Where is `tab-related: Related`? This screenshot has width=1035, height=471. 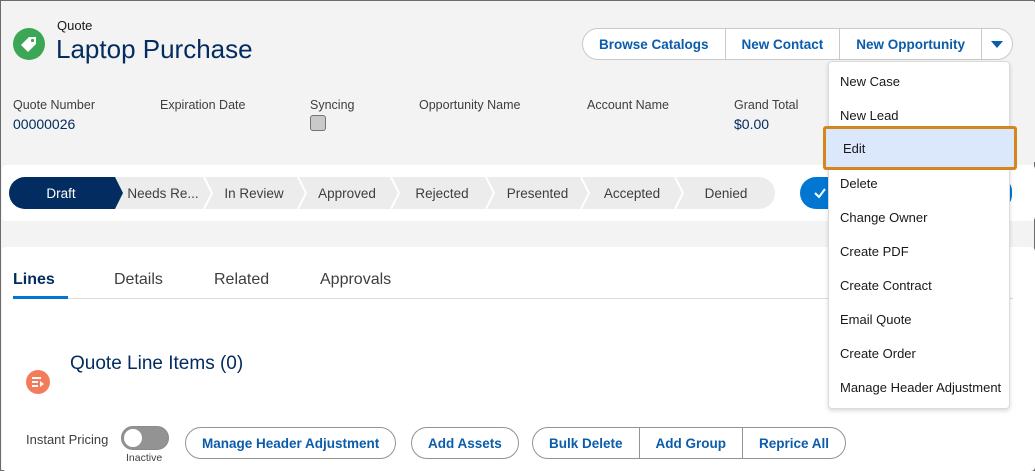
tab-related: Related is located at coordinates (241, 285).